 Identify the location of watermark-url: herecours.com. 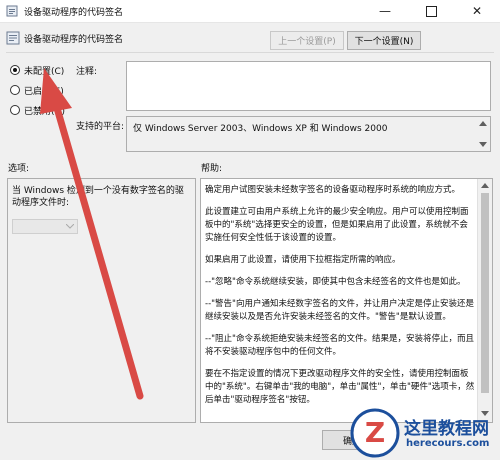
(448, 443).